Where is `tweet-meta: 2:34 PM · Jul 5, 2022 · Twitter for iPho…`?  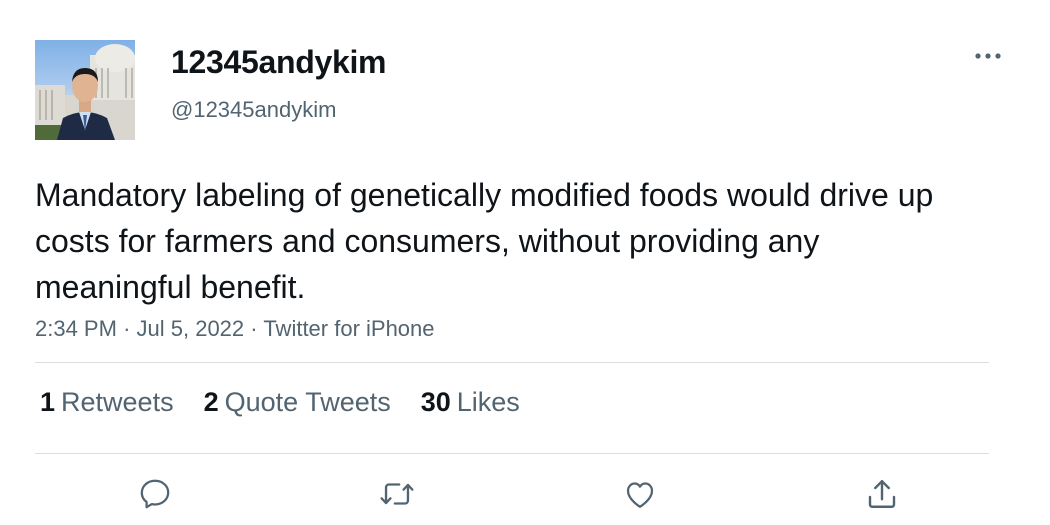 tweet-meta: 2:34 PM · Jul 5, 2022 · Twitter for iPho… is located at coordinates (235, 329).